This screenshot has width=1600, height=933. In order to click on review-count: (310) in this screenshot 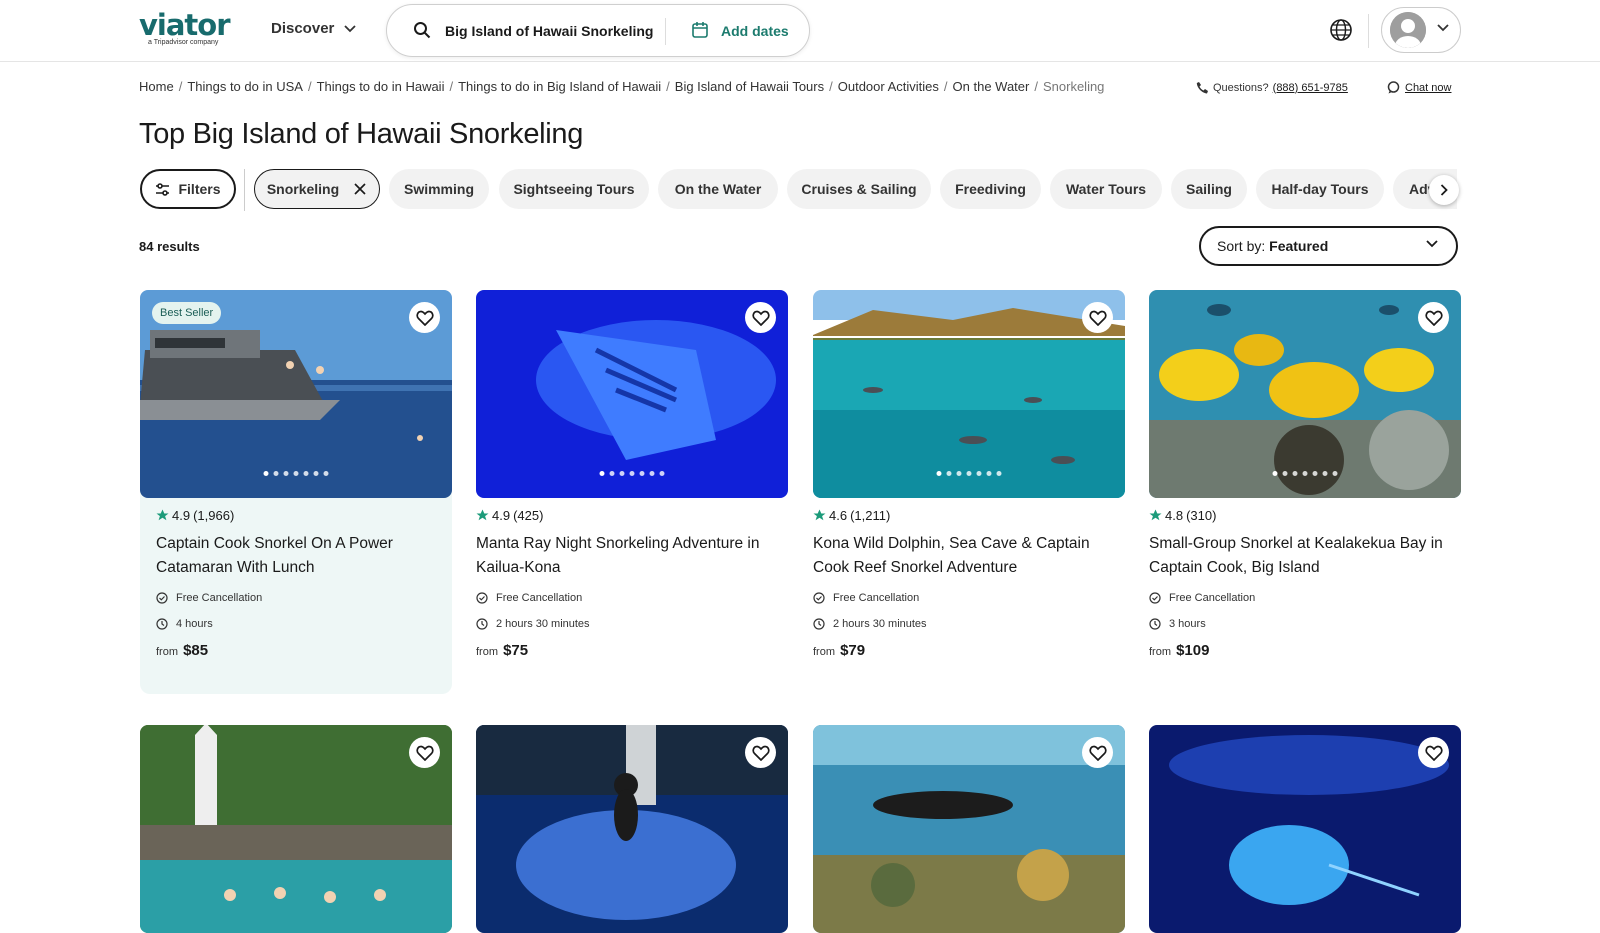, I will do `click(1201, 515)`.